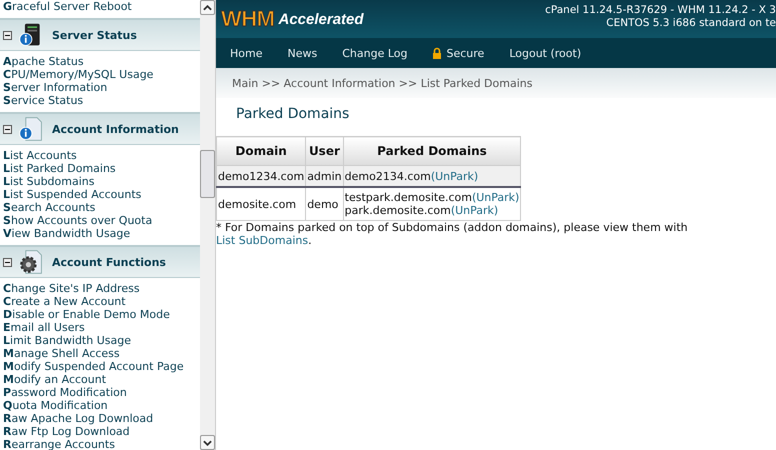  I want to click on sidebar-link: View Bandwidth Usage, so click(100, 233).